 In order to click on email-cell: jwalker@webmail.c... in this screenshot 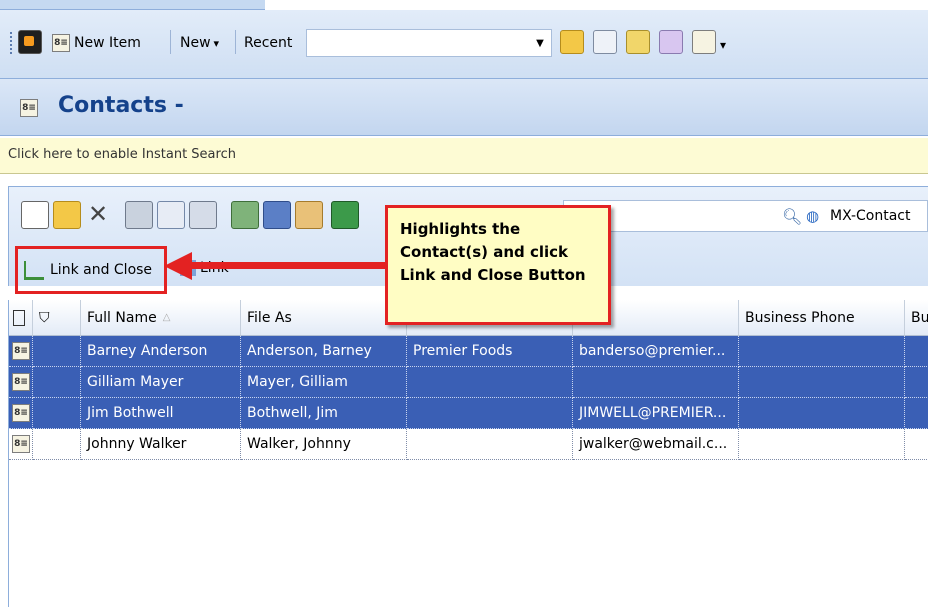, I will do `click(656, 444)`.